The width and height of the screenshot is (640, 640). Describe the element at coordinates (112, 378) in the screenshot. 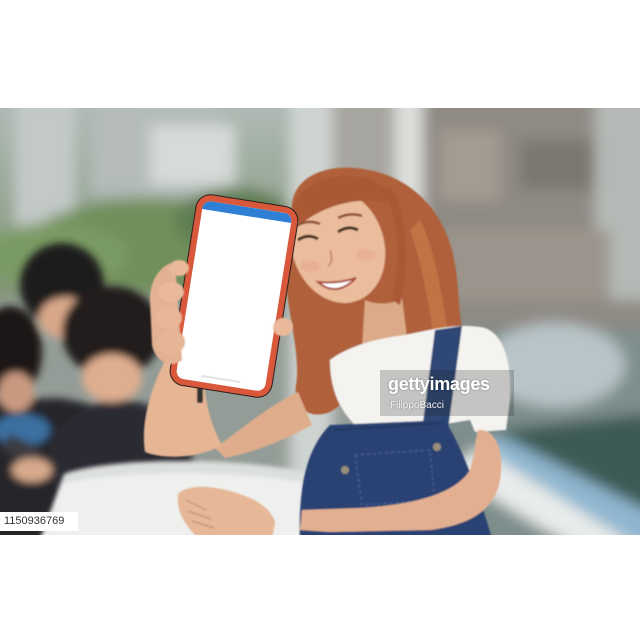

I see `friend-face` at that location.